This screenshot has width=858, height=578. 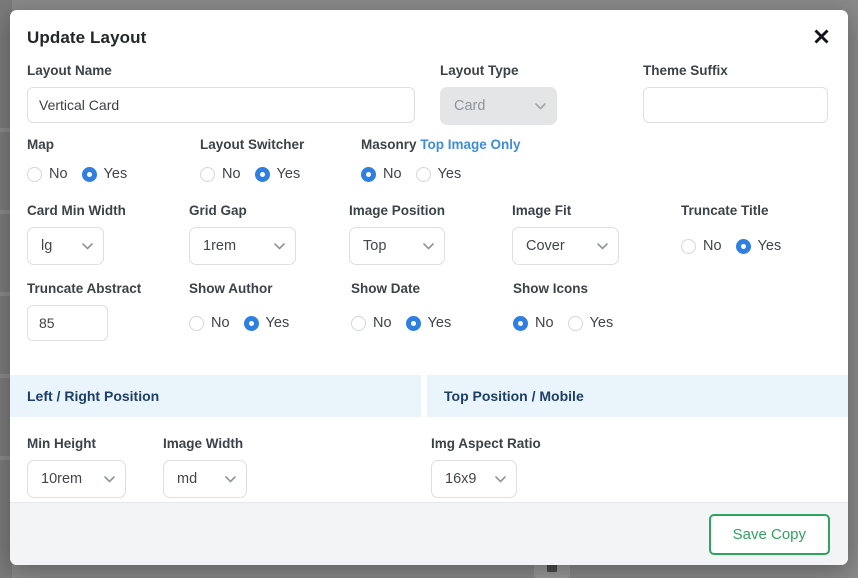 I want to click on field-grid-gap: Grid Gap 1rem, so click(x=269, y=233).